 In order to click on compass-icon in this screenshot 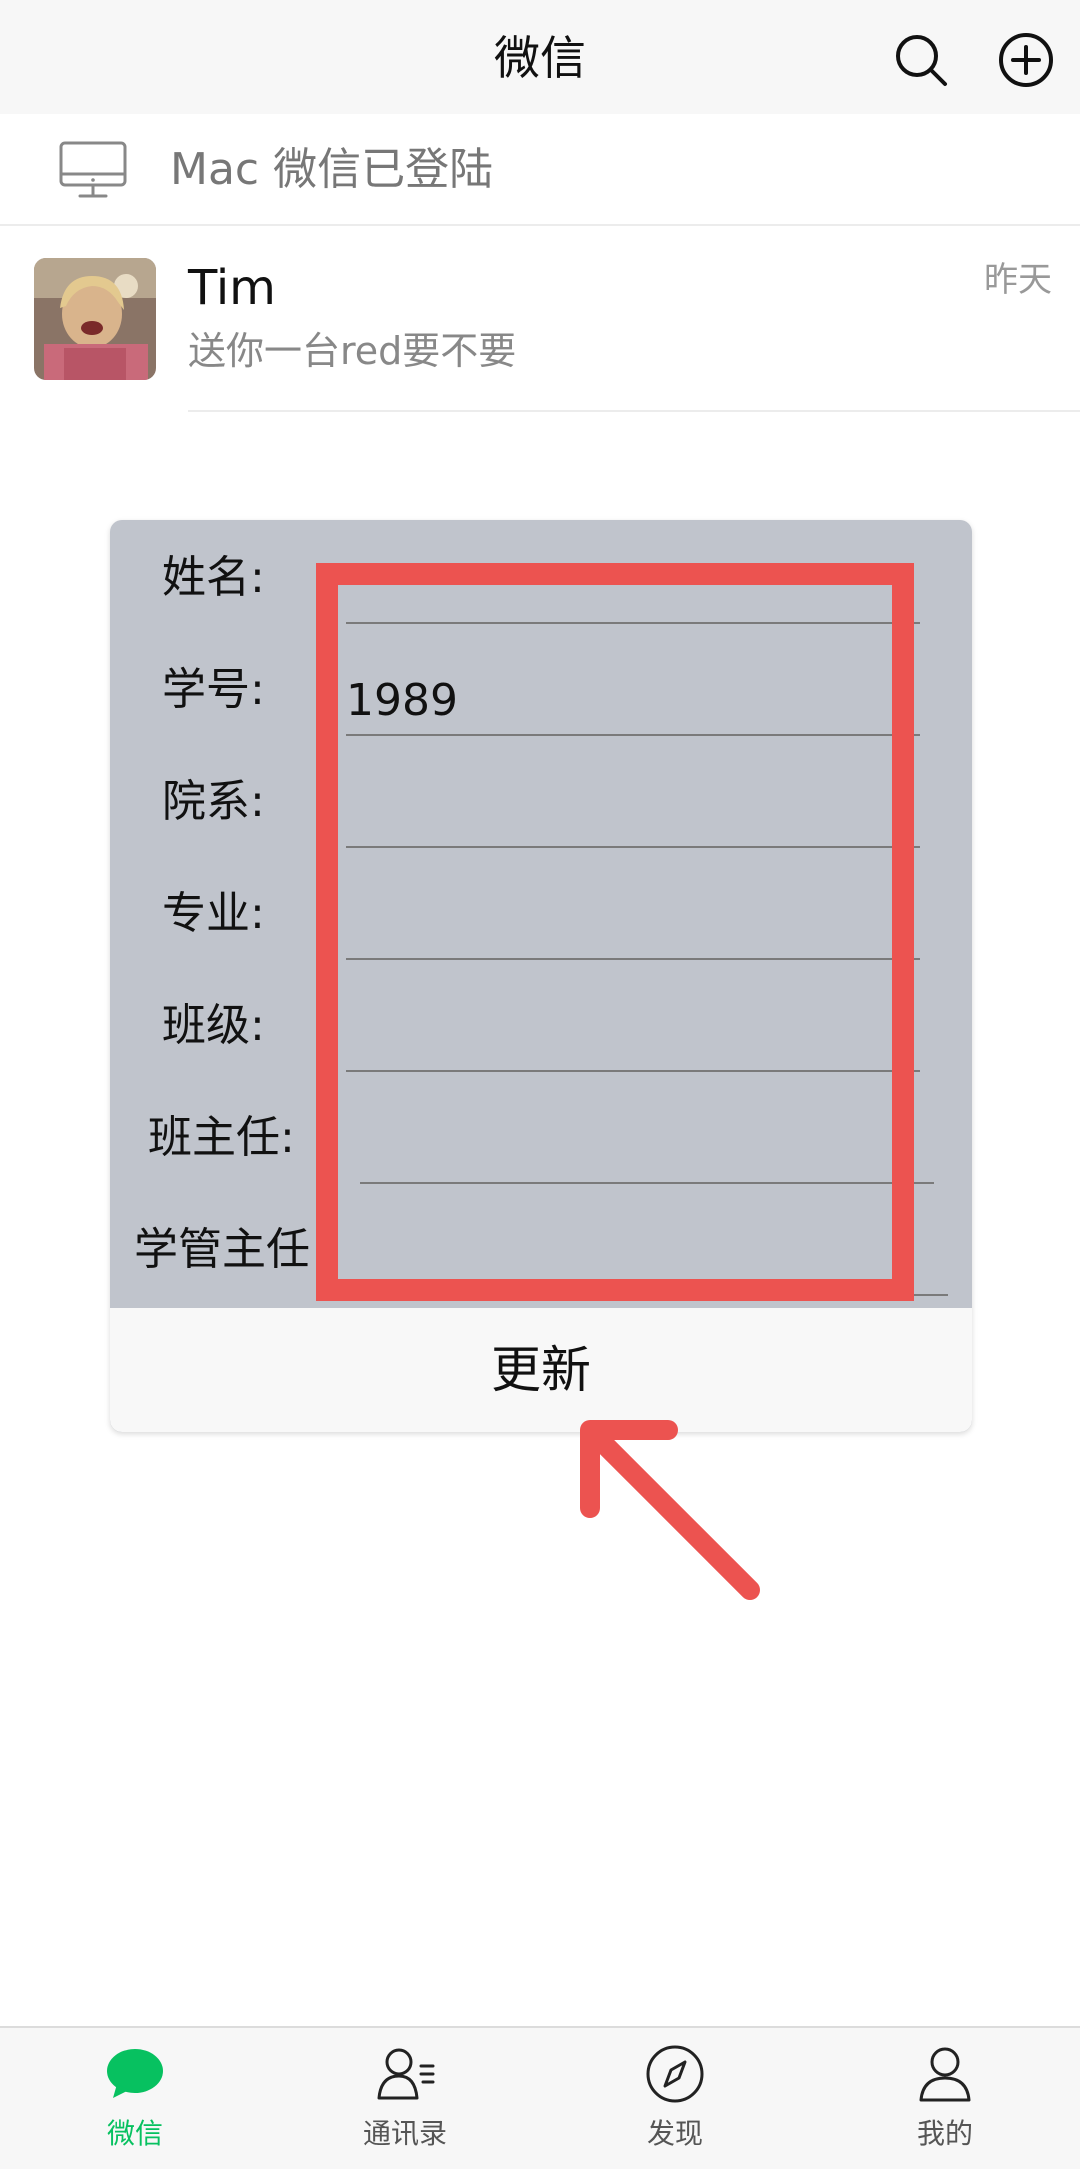, I will do `click(675, 2074)`.